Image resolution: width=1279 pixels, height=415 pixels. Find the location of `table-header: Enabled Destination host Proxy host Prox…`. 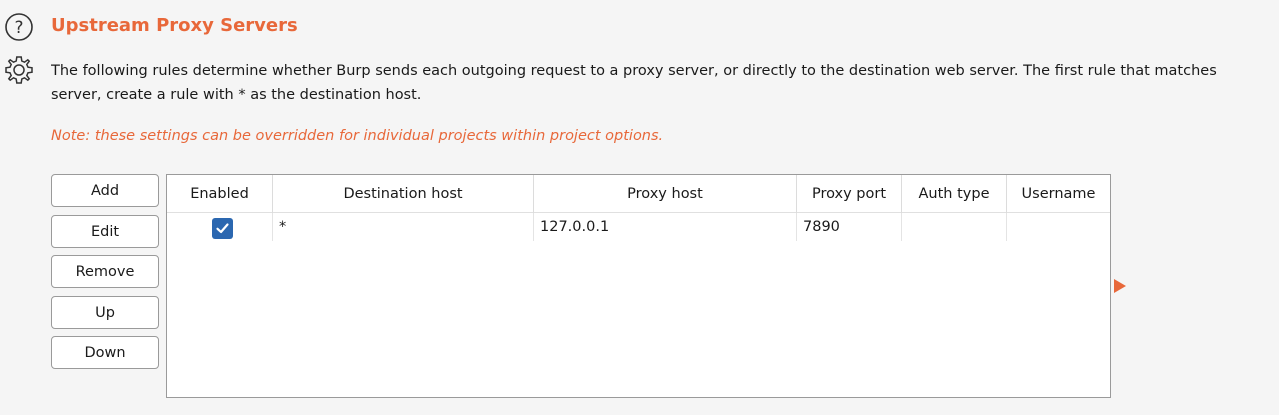

table-header: Enabled Destination host Proxy host Prox… is located at coordinates (638, 194).